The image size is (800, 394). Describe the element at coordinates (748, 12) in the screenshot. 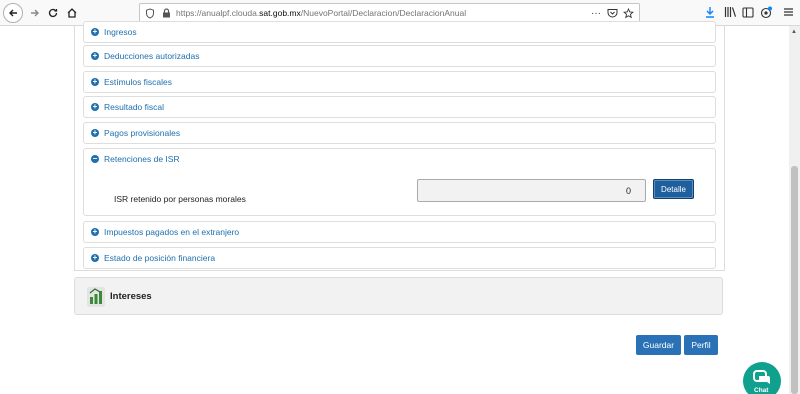

I see `sidebar-icon` at that location.